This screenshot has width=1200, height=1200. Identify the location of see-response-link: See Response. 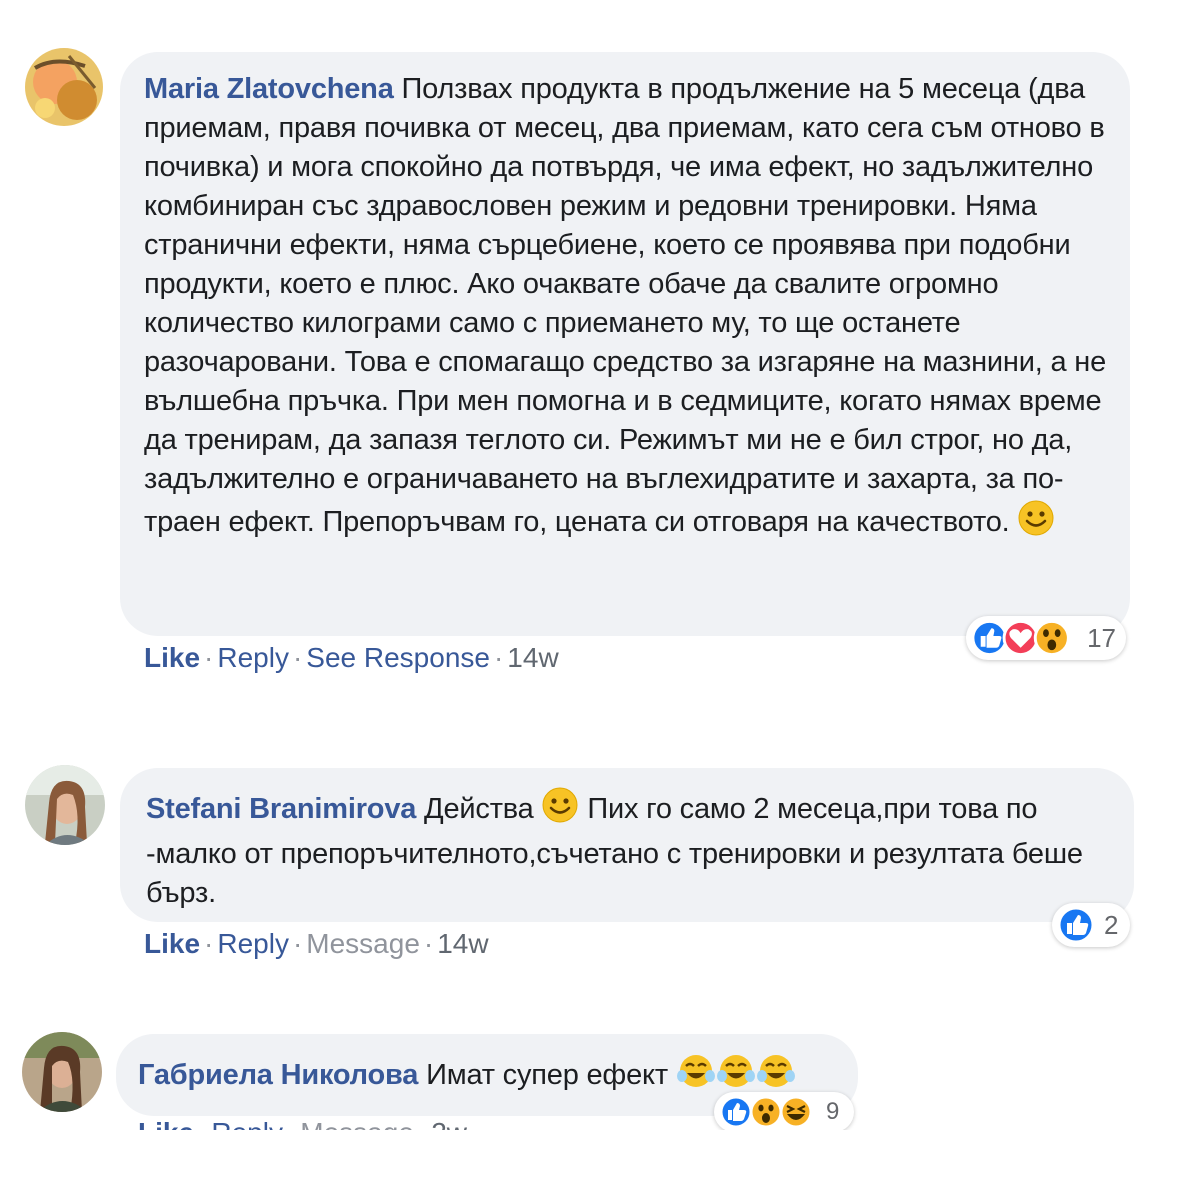
(398, 657).